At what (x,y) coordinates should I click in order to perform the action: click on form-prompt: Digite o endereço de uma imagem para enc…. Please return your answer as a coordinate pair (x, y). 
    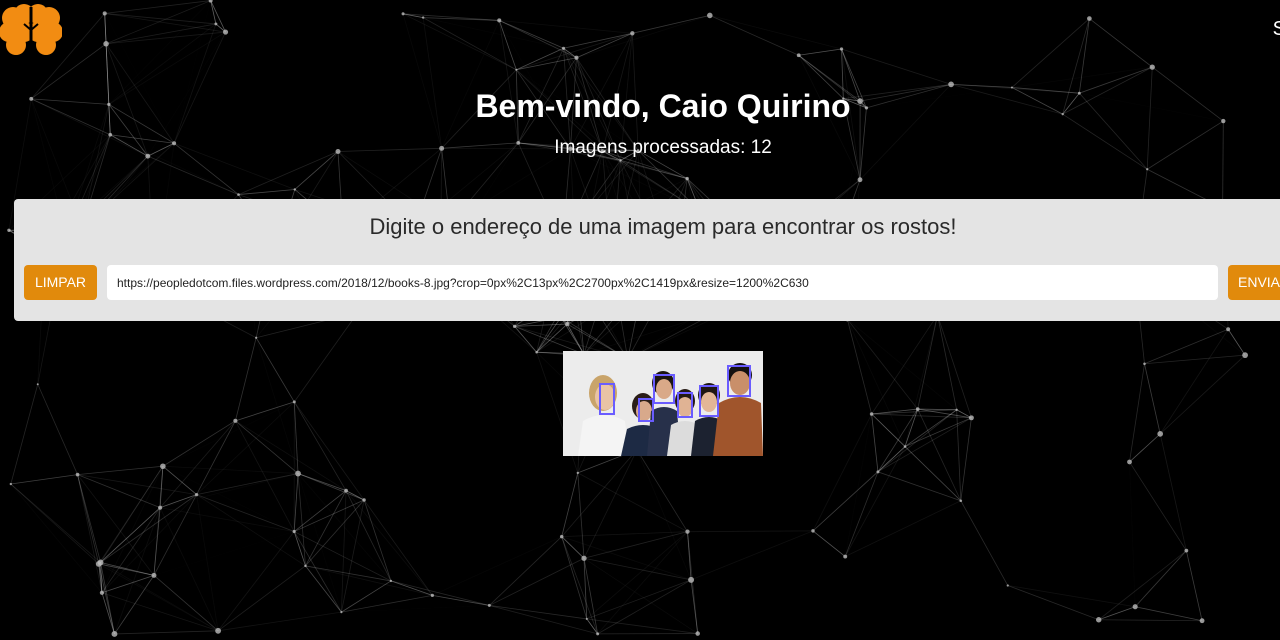
    Looking at the image, I should click on (663, 226).